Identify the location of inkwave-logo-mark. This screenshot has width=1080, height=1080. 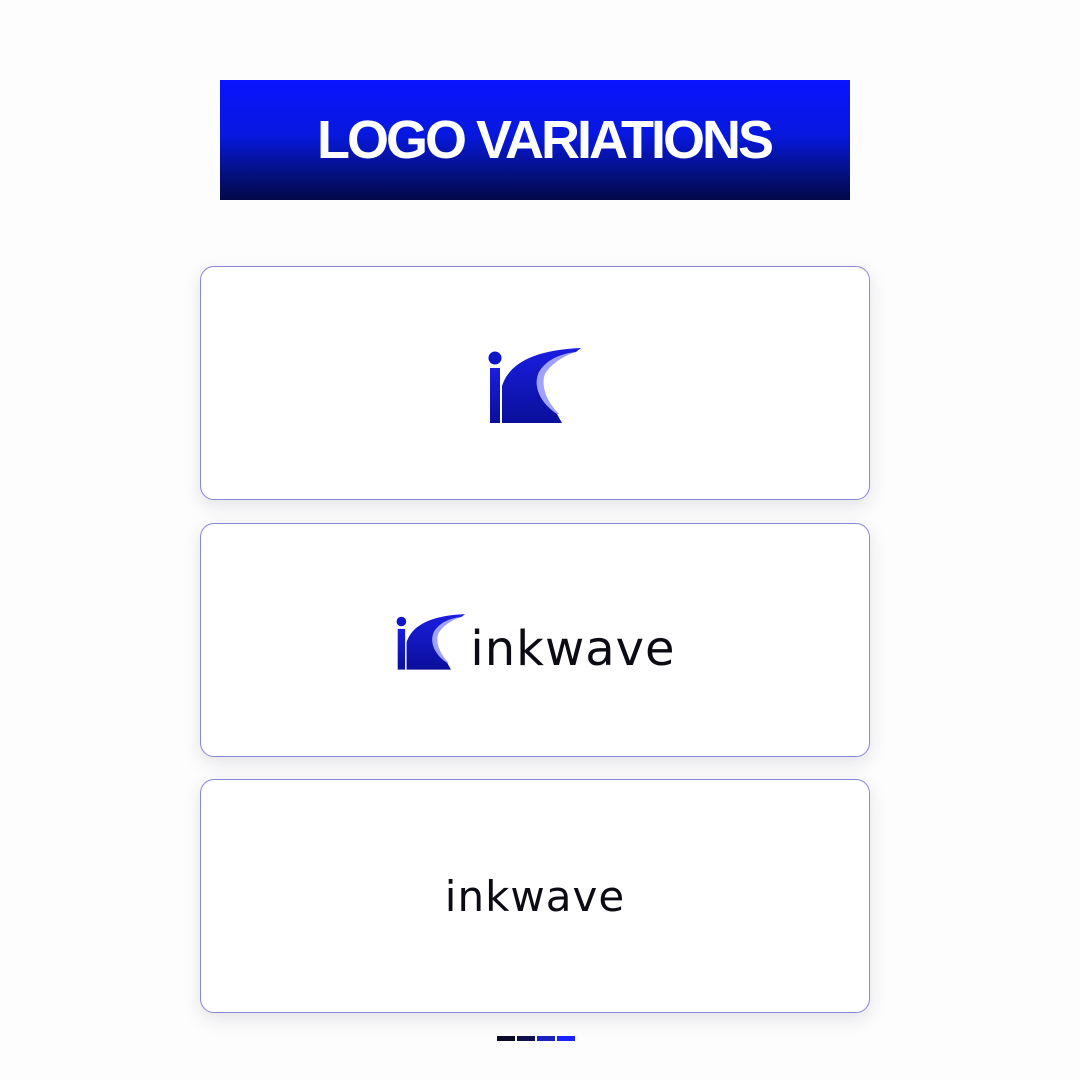
(535, 383).